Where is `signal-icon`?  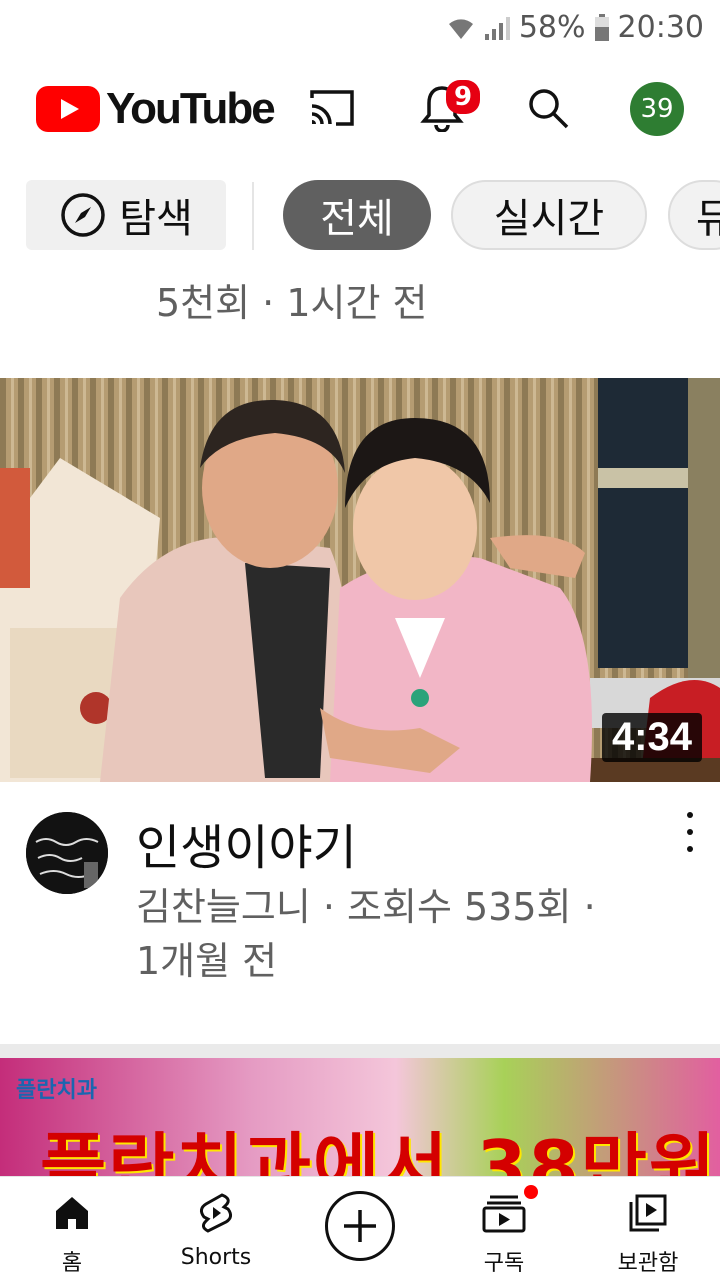
signal-icon is located at coordinates (497, 28).